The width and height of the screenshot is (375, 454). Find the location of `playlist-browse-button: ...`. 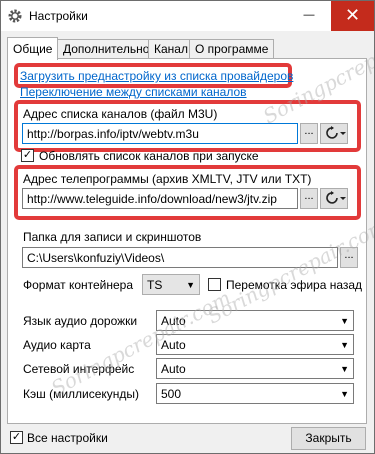

playlist-browse-button: ... is located at coordinates (309, 133).